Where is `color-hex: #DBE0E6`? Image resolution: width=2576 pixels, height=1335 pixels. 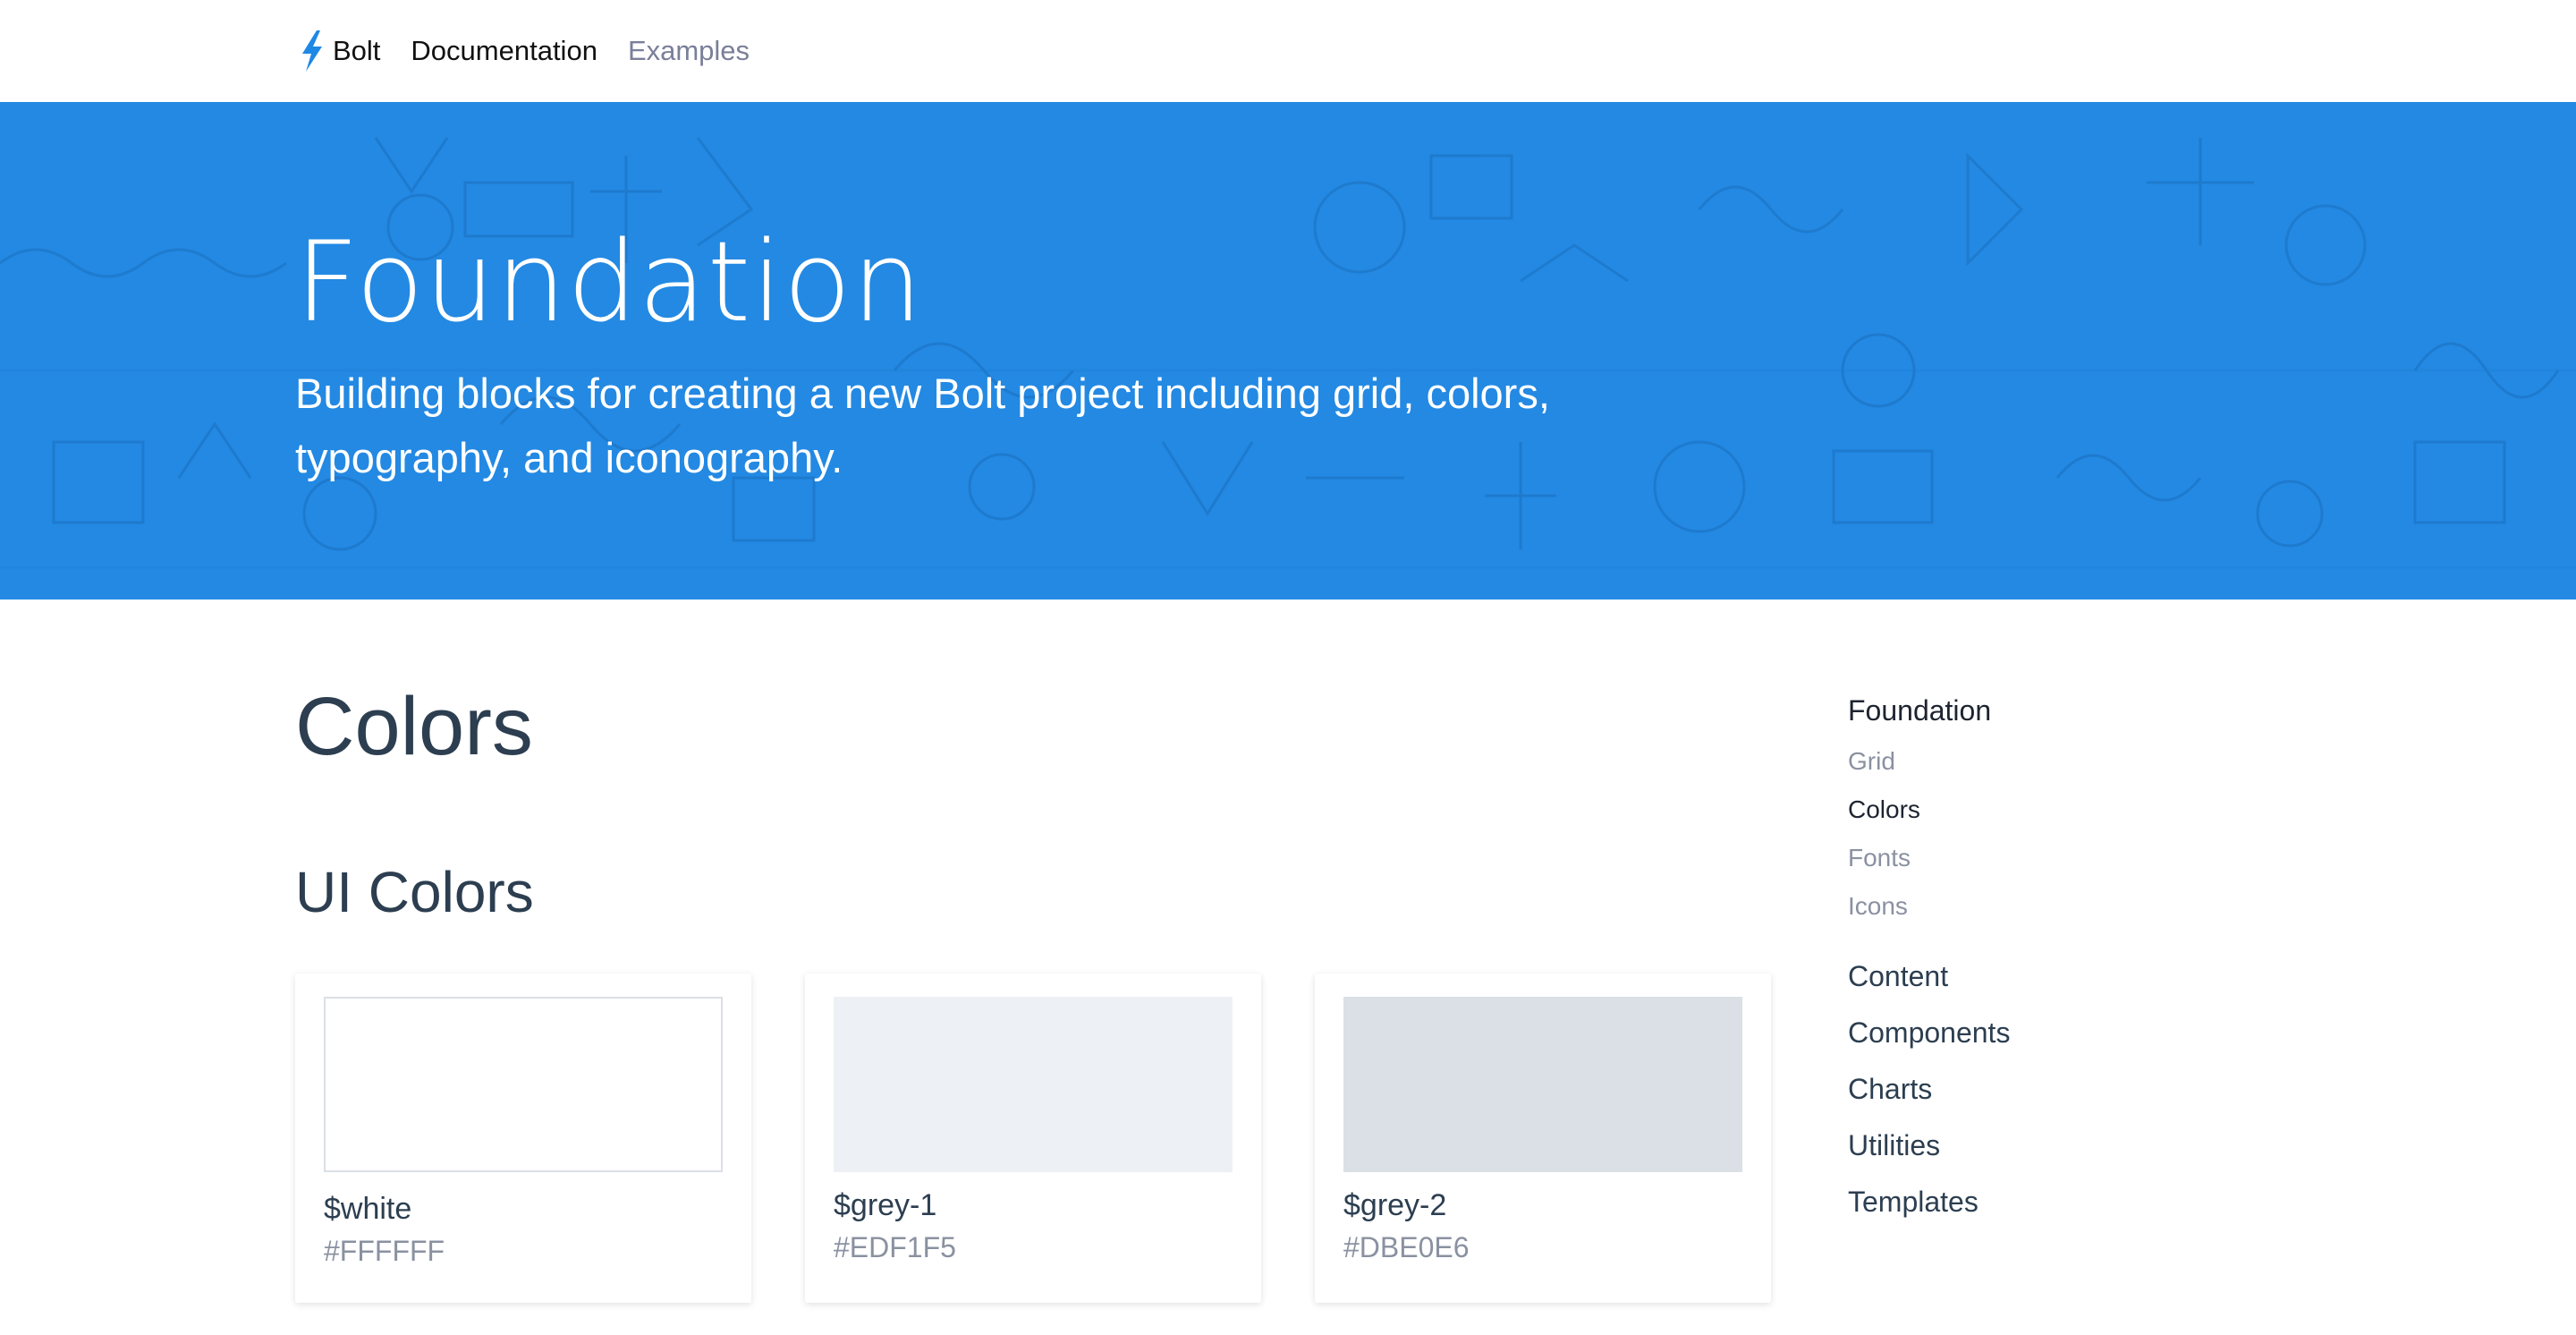
color-hex: #DBE0E6 is located at coordinates (1406, 1247).